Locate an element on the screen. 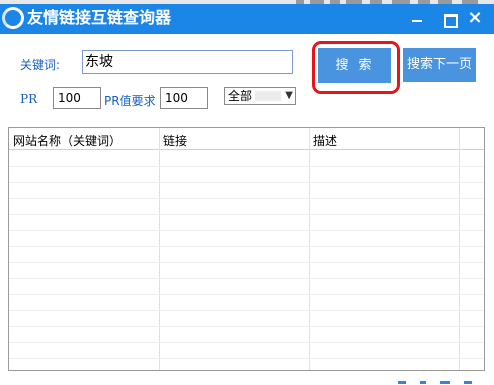 This screenshot has height=385, width=494. keyword-input: 东坡 is located at coordinates (187, 62).